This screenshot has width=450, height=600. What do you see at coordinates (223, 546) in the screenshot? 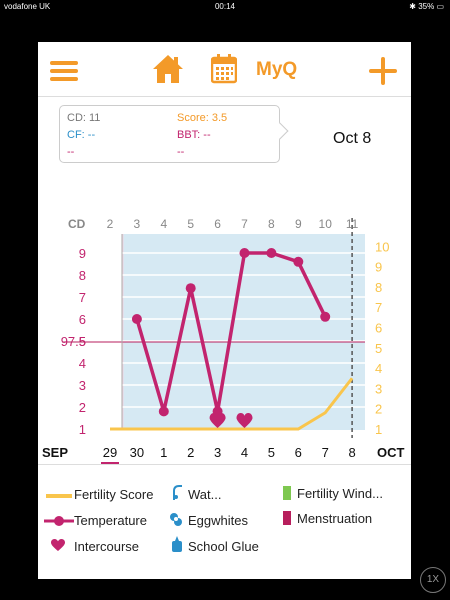
I see `legend-school-glue: School Glue` at bounding box center [223, 546].